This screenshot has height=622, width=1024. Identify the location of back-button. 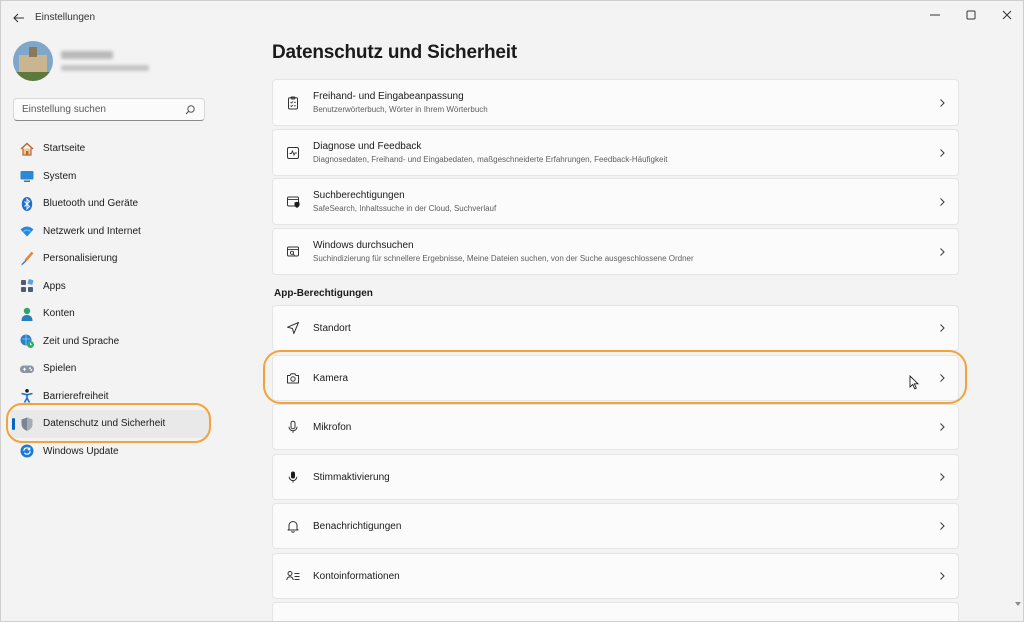
(19, 18).